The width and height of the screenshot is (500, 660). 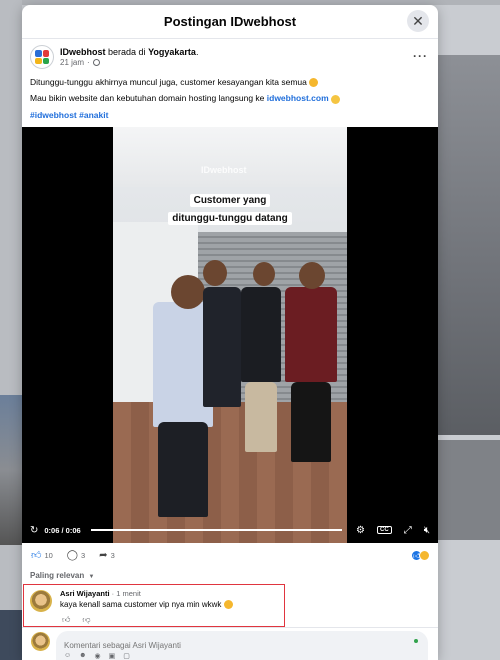 I want to click on like-count-value: 10, so click(x=48, y=555).